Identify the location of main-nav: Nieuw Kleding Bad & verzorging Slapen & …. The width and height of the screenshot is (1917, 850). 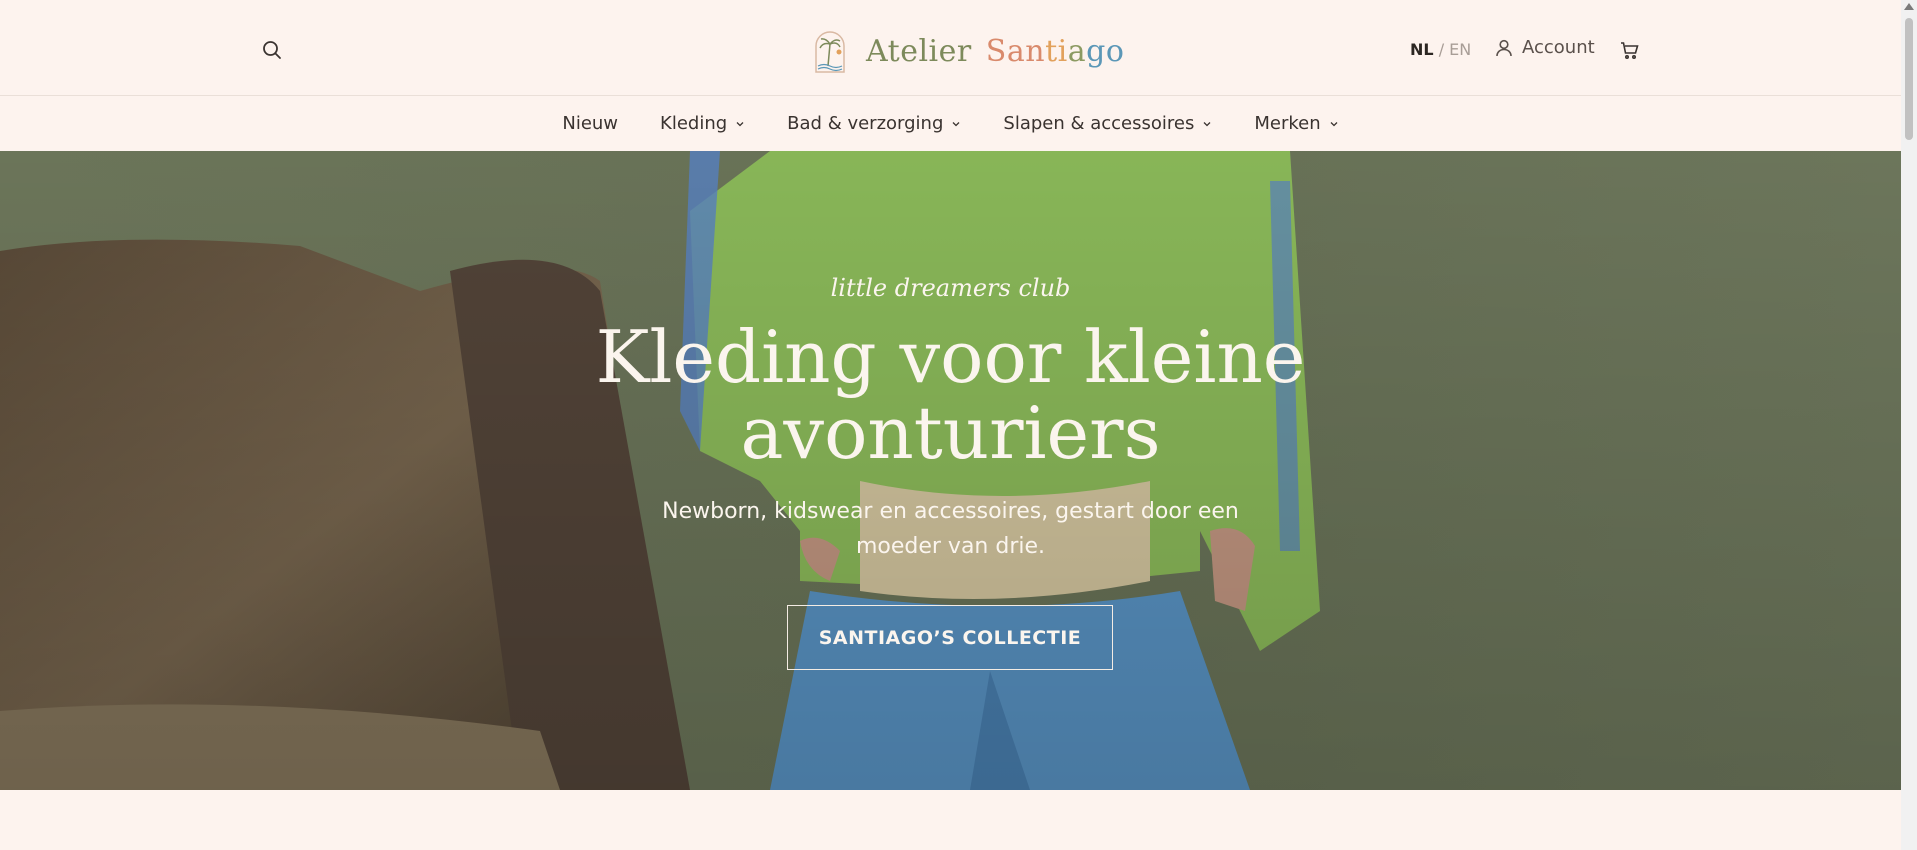
(950, 123).